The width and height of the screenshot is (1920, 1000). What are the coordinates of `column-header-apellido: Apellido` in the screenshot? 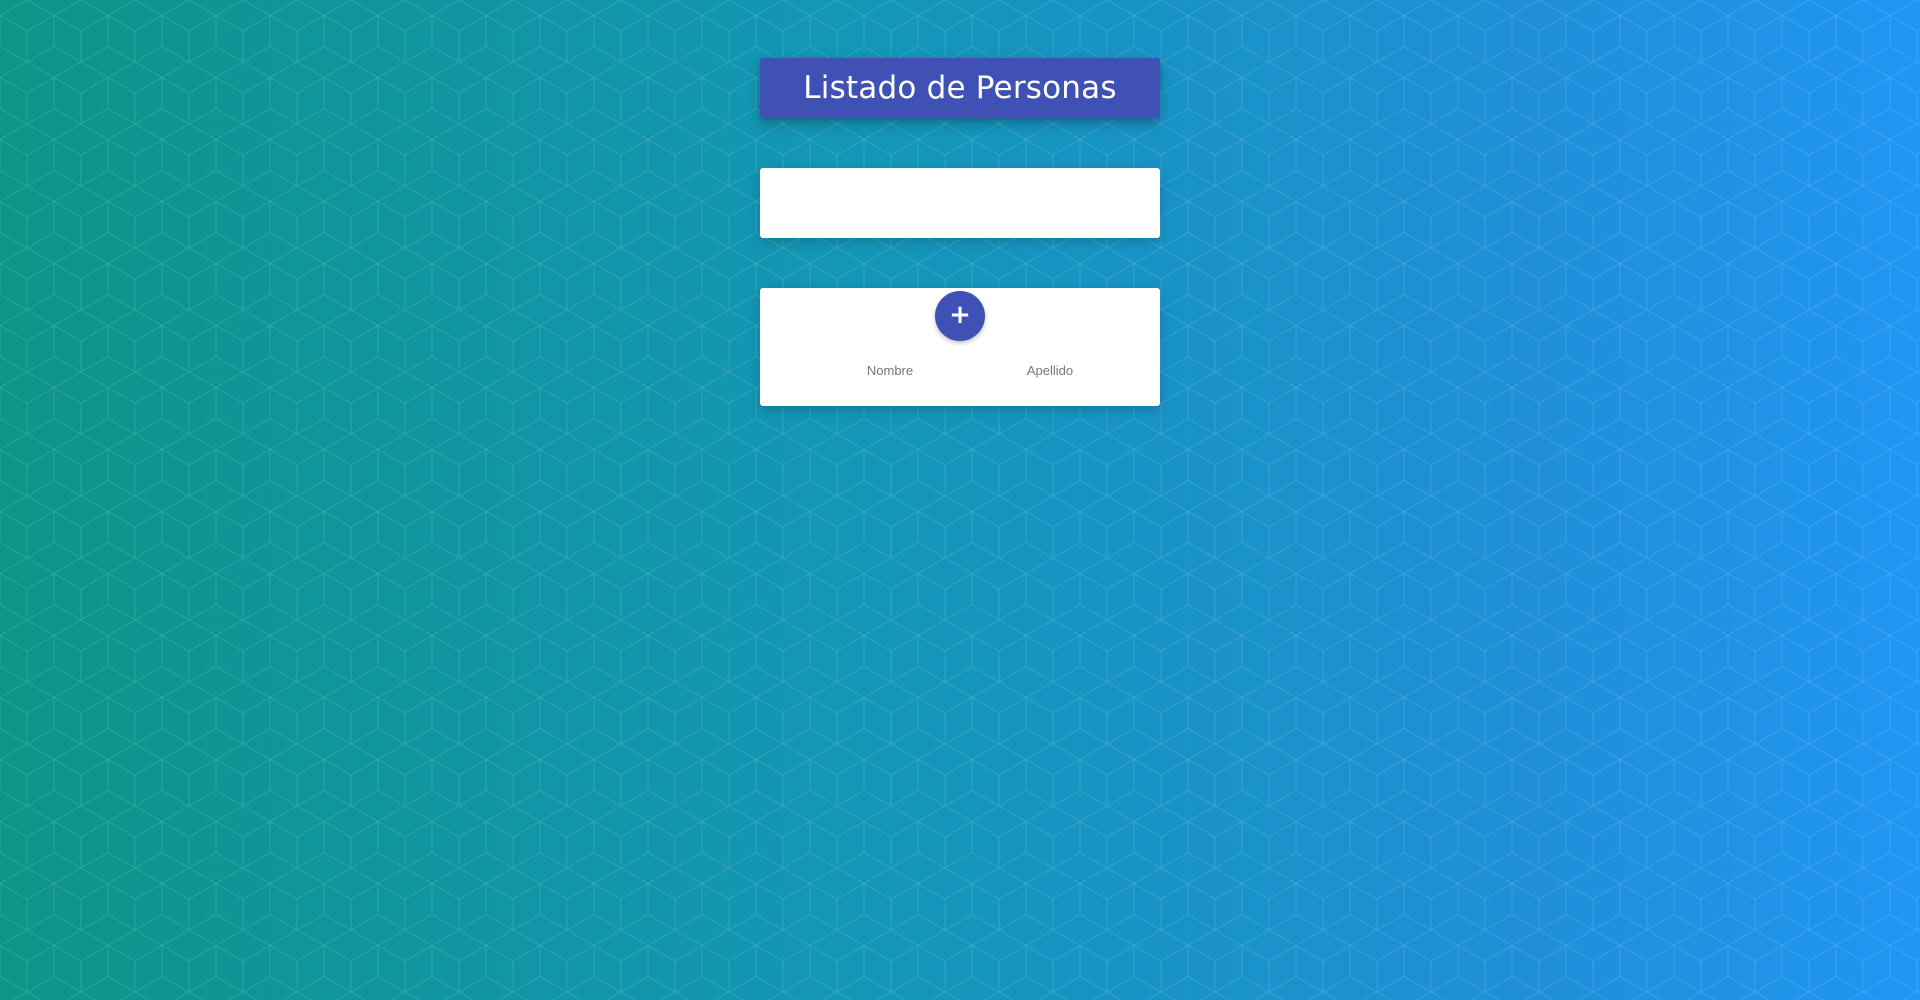 It's located at (1050, 370).